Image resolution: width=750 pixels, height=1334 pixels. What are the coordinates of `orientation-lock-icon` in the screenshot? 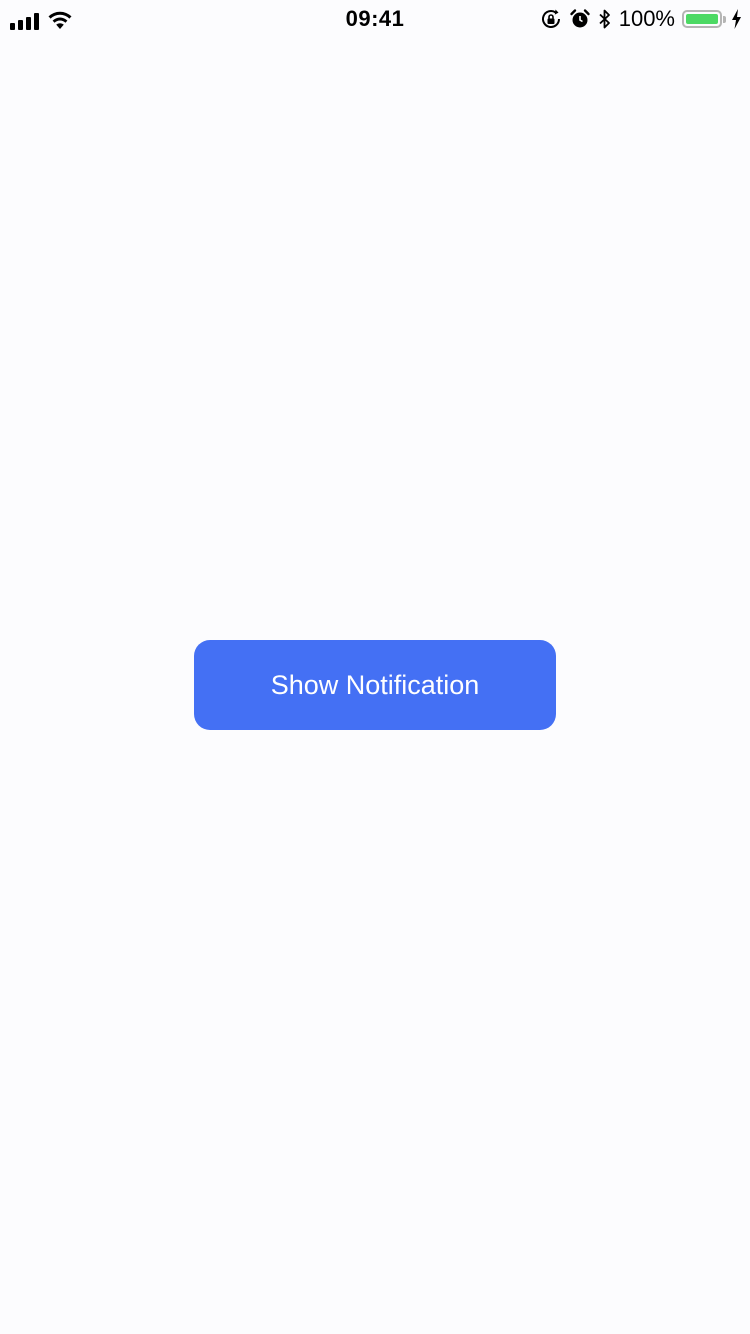 It's located at (550, 18).